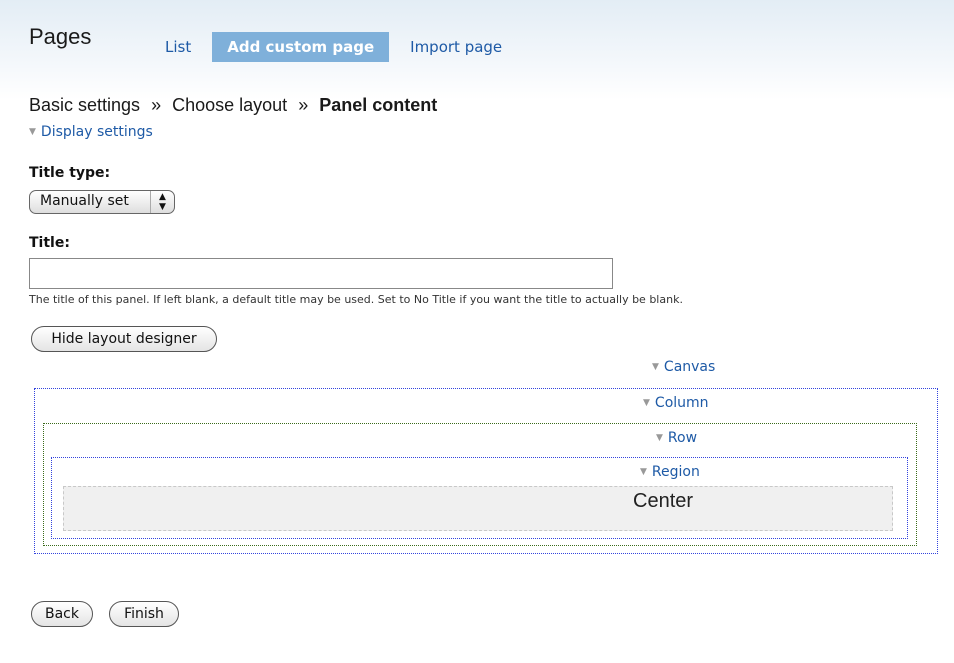 This screenshot has width=954, height=663. What do you see at coordinates (84, 201) in the screenshot?
I see `title-type-value: Manually set` at bounding box center [84, 201].